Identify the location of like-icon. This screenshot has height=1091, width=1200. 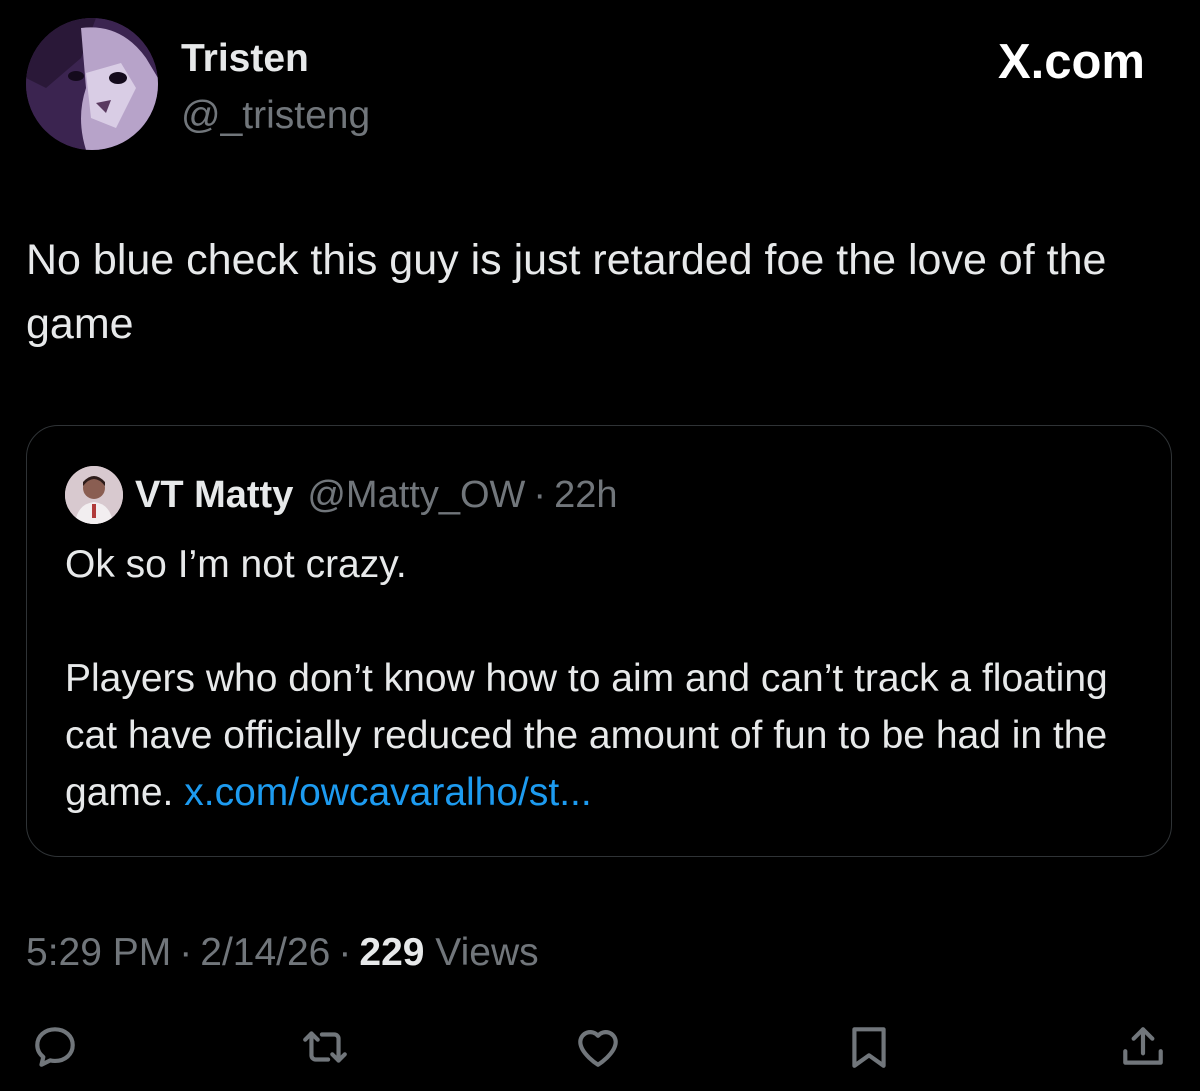
(598, 1048).